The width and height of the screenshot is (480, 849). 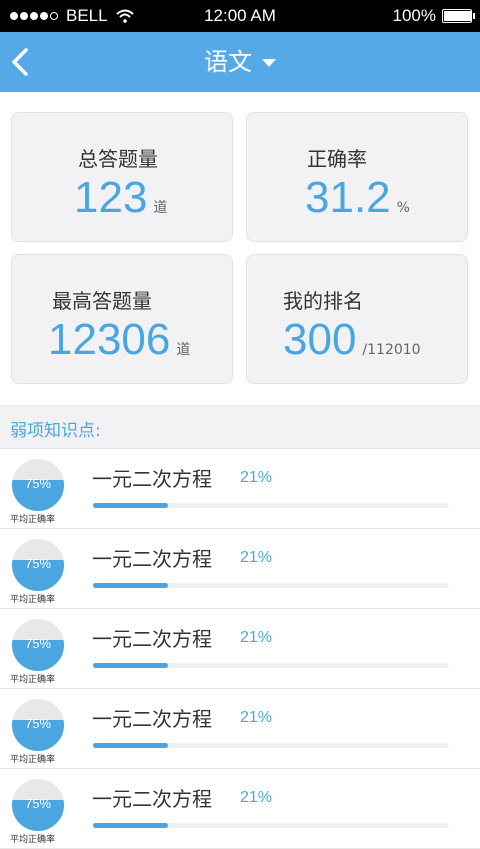 What do you see at coordinates (240, 16) in the screenshot?
I see `status-bar: BELL 12:00 AM 100%` at bounding box center [240, 16].